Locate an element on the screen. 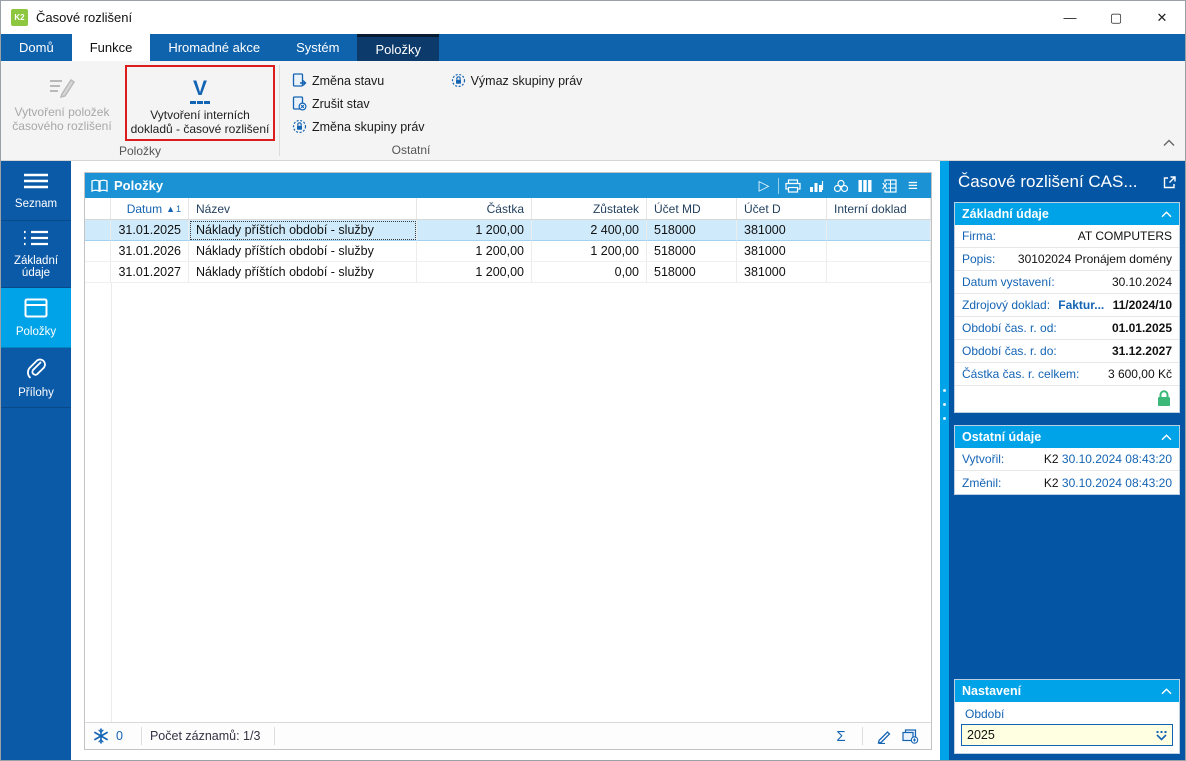  column-header-nazev: Název is located at coordinates (303, 208).